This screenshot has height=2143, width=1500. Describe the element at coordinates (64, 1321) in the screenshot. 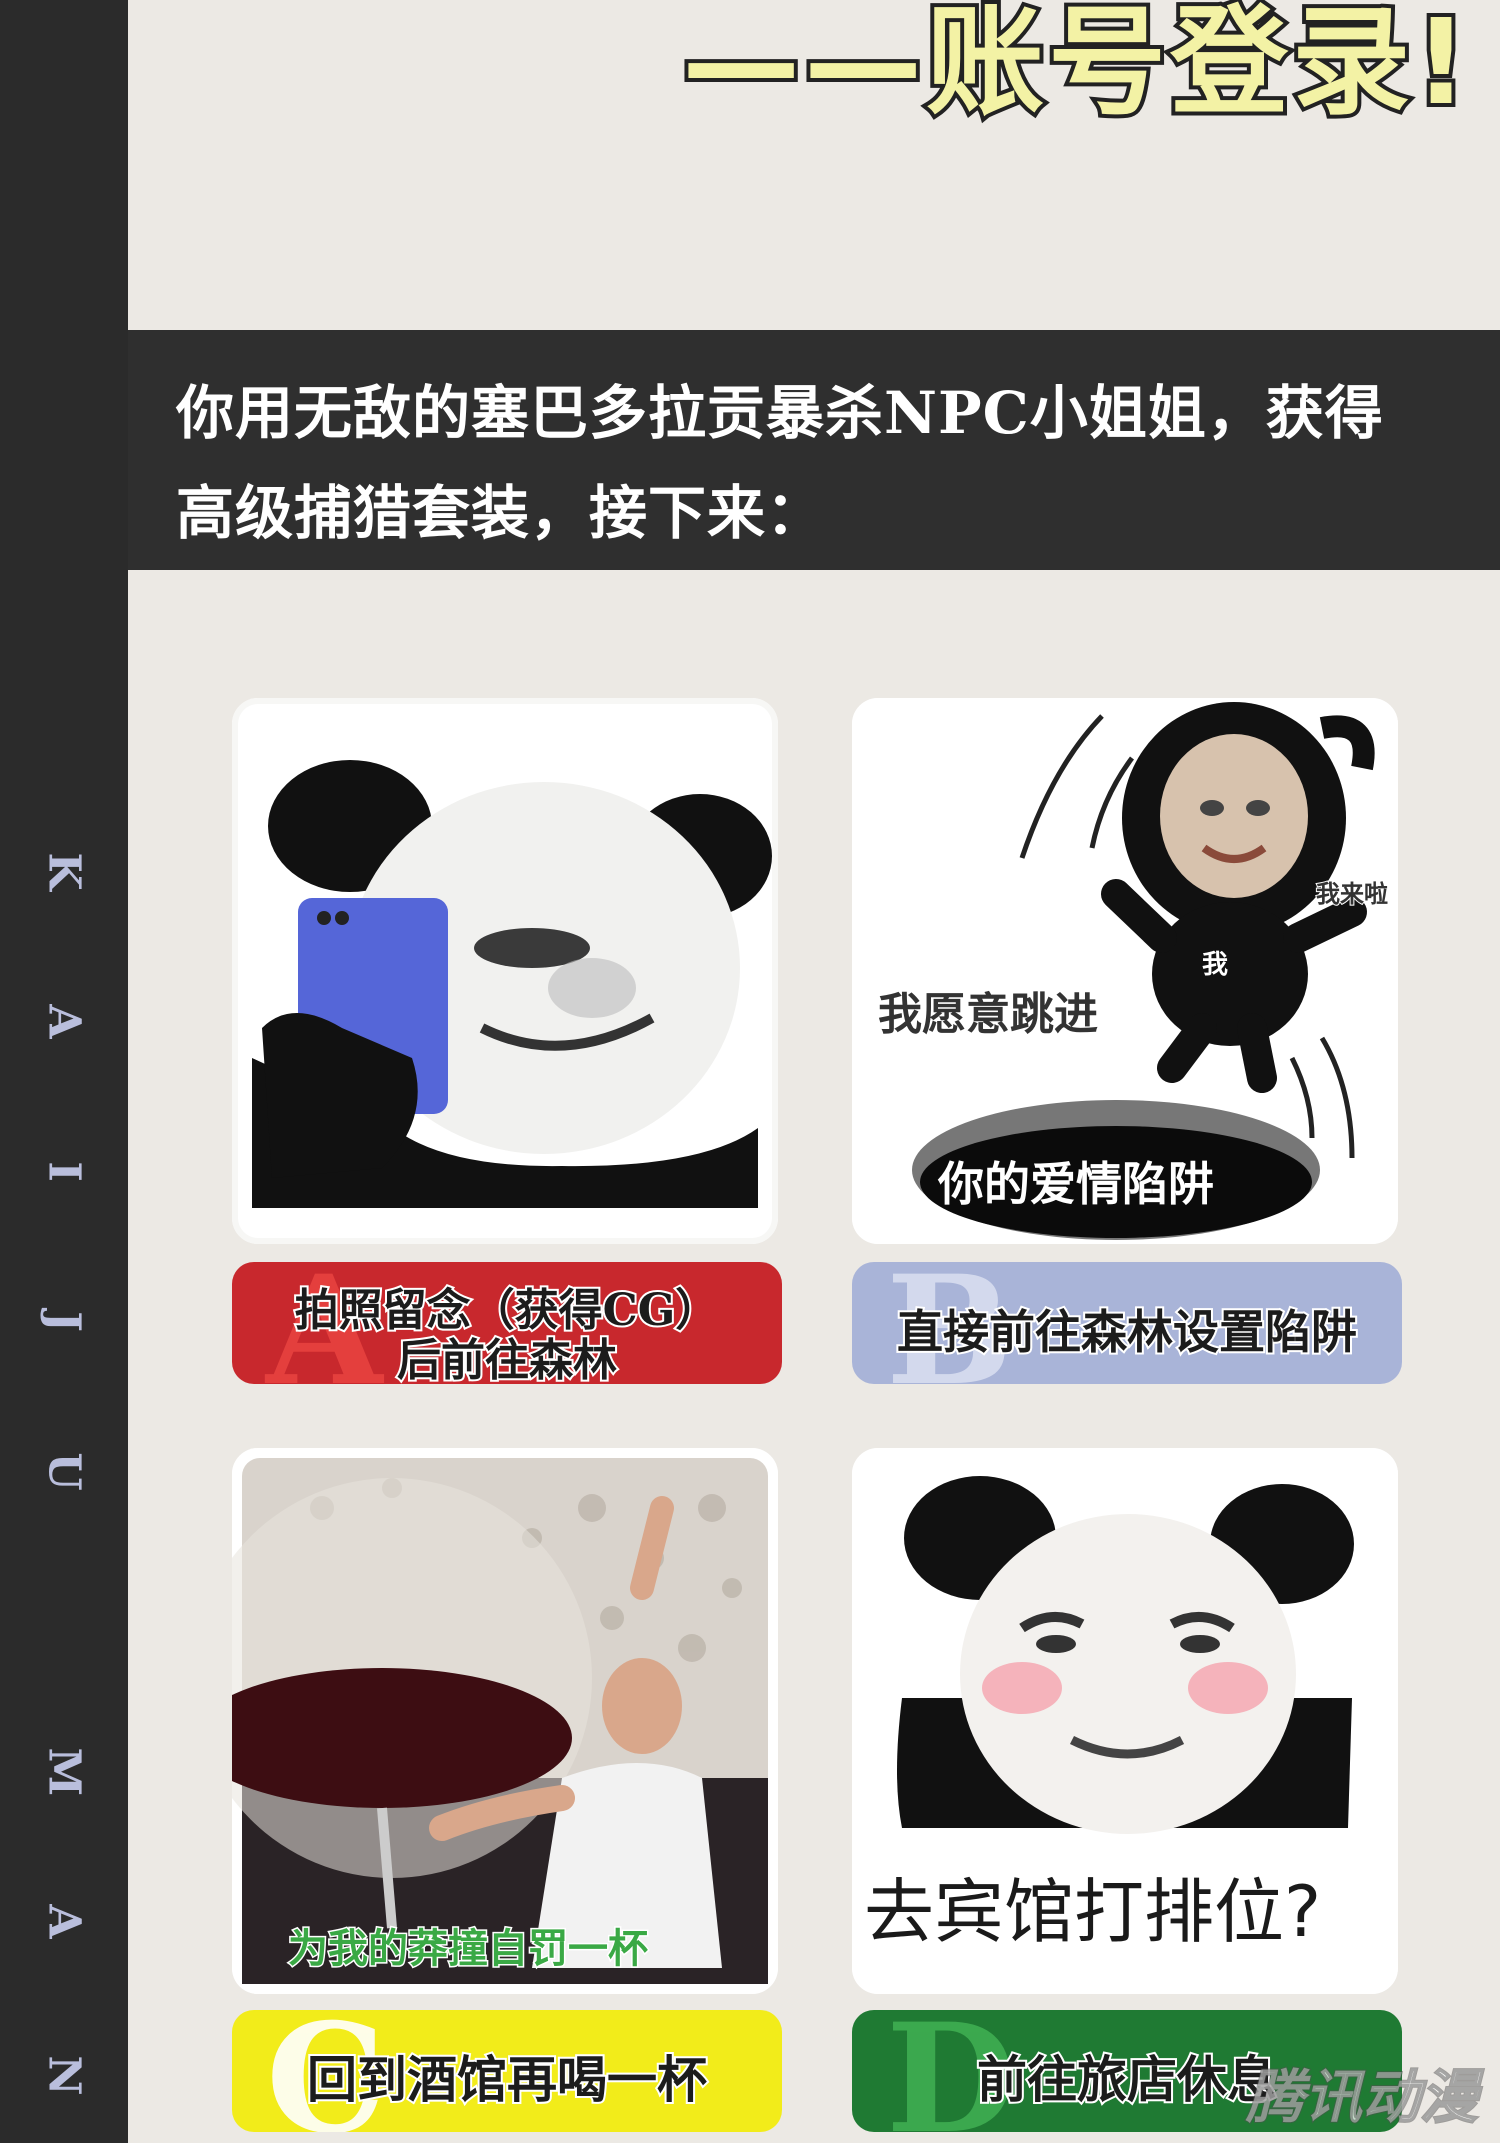

I see `sidebar-letter: J` at that location.